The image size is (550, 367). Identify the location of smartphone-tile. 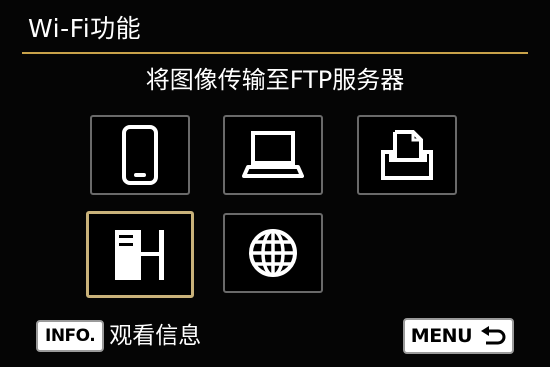
(140, 155).